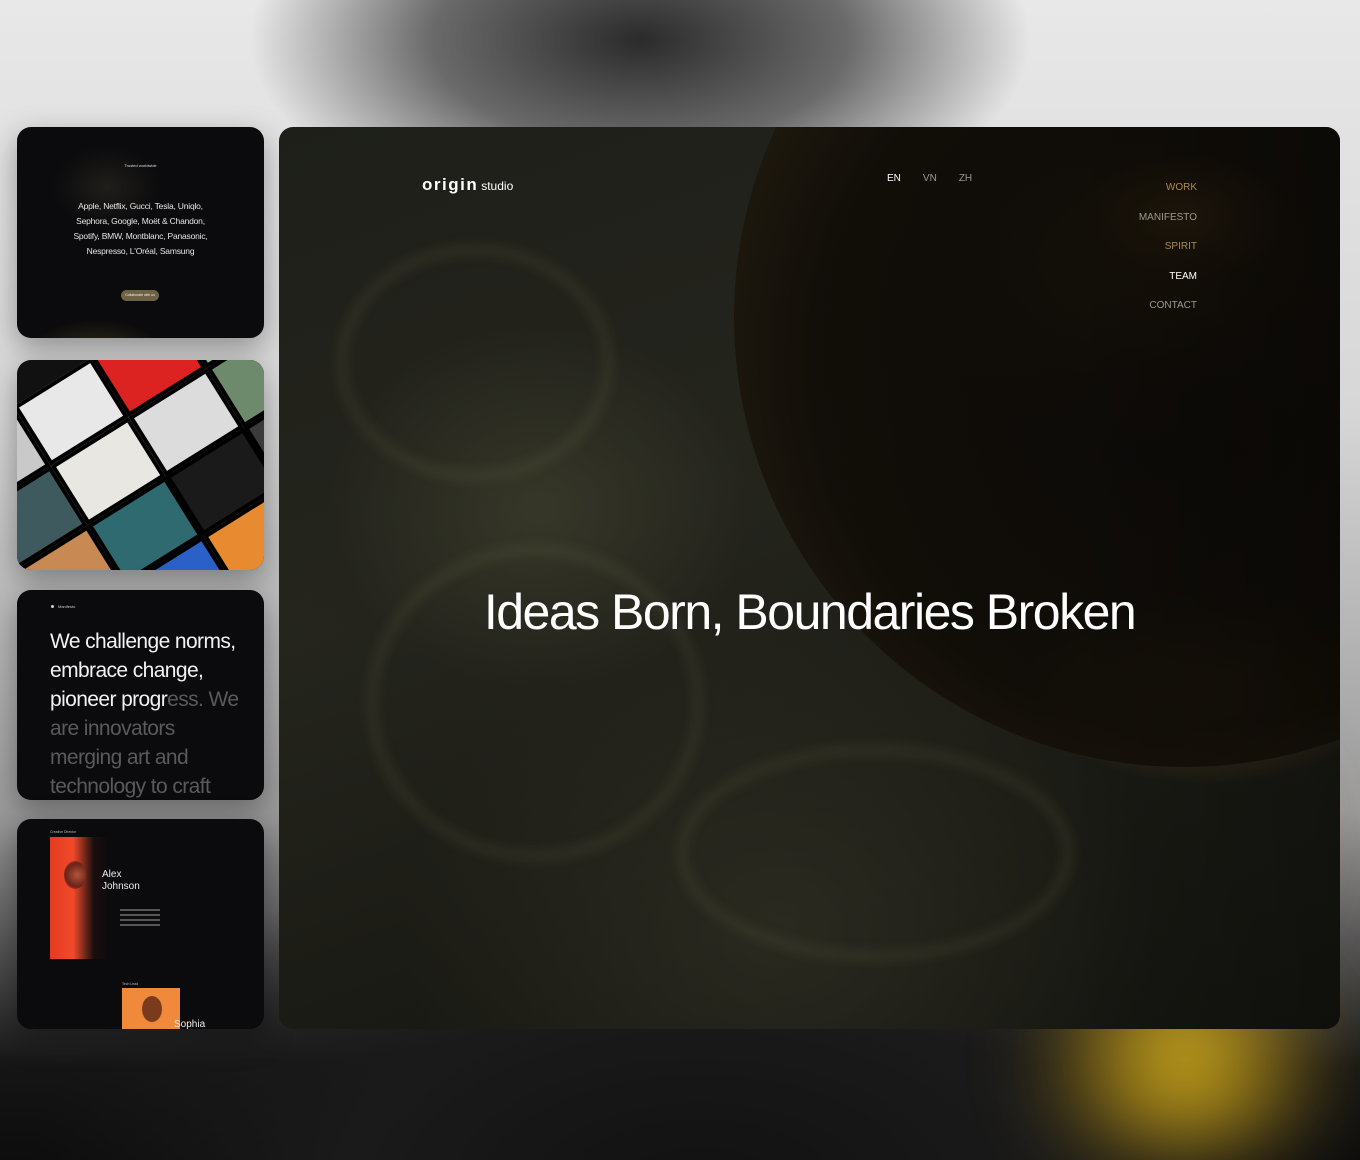 The image size is (1360, 1160). What do you see at coordinates (1168, 306) in the screenshot?
I see `nav-contact: CONTACT` at bounding box center [1168, 306].